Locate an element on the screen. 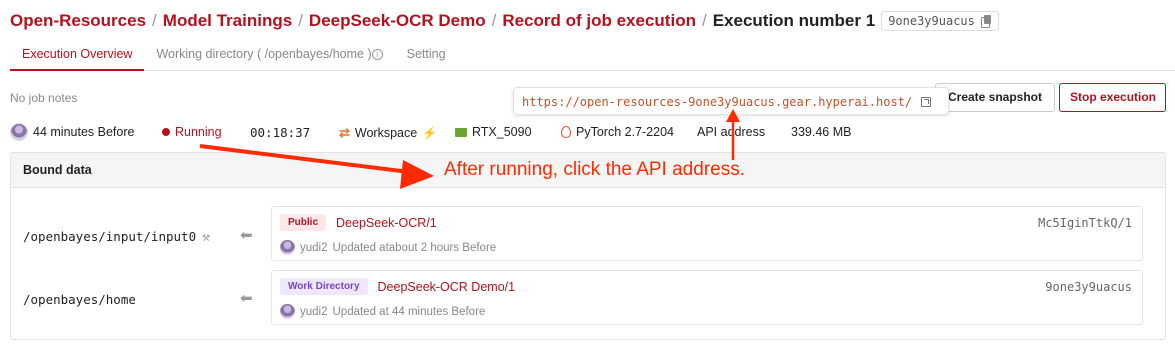 The width and height of the screenshot is (1175, 348). execution-id-chip: 9one3y9uacus is located at coordinates (940, 21).